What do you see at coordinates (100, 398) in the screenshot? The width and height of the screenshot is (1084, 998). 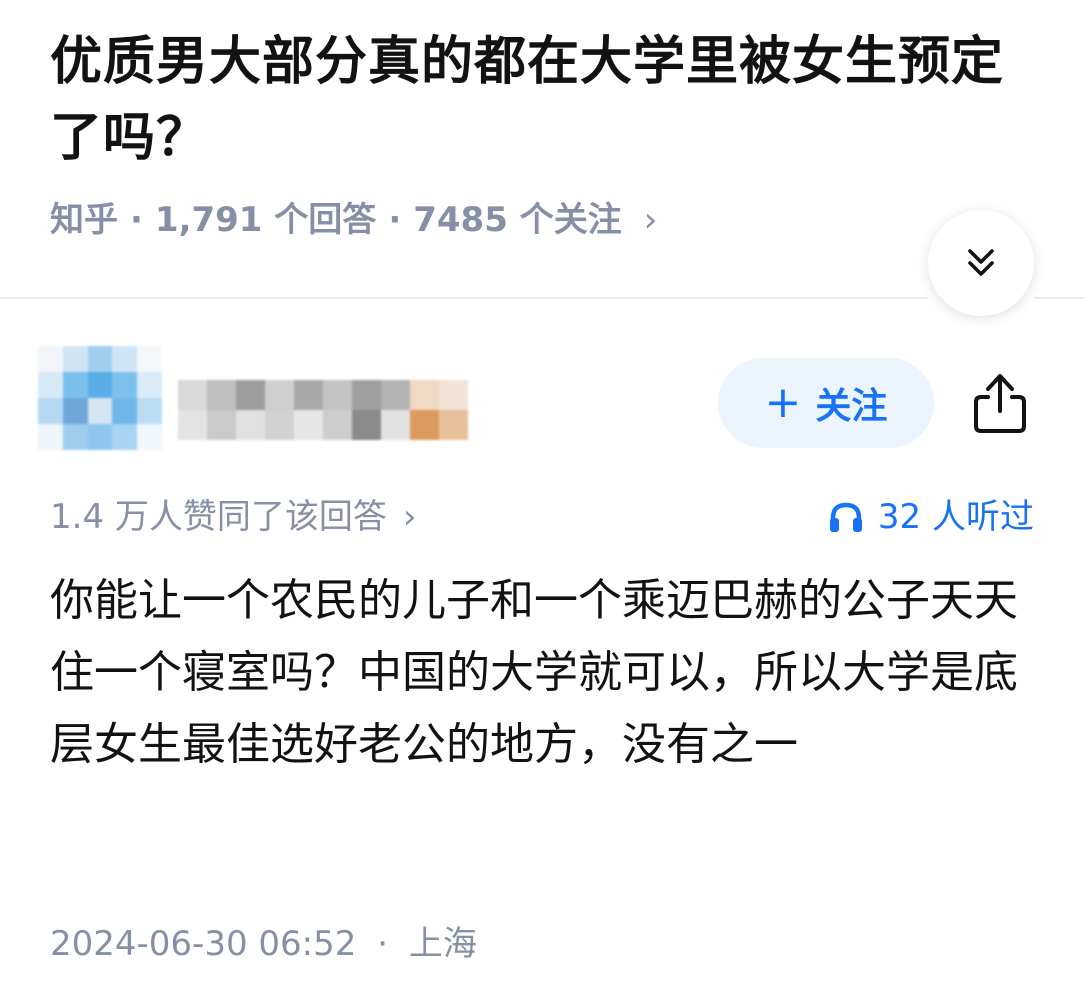 I see `avatar` at bounding box center [100, 398].